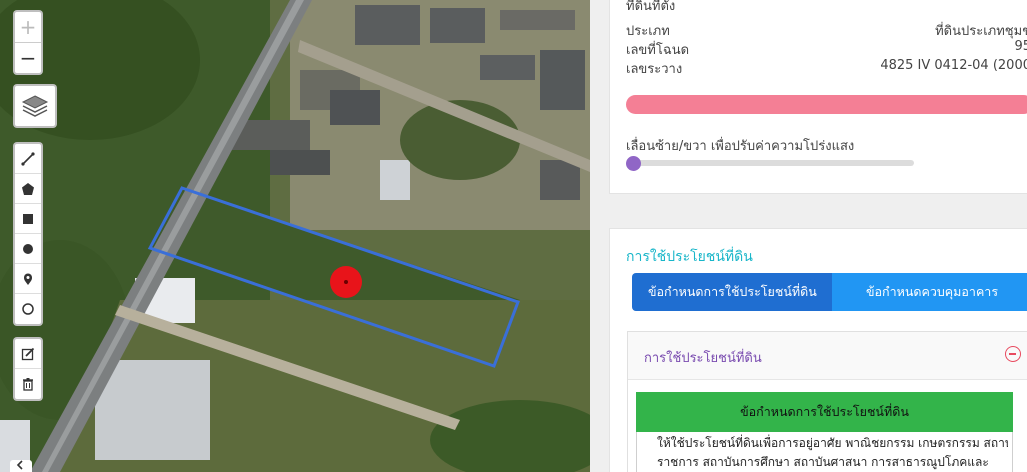 The width and height of the screenshot is (1027, 472). What do you see at coordinates (654, 69) in the screenshot?
I see `info-label: เลขระวาง` at bounding box center [654, 69].